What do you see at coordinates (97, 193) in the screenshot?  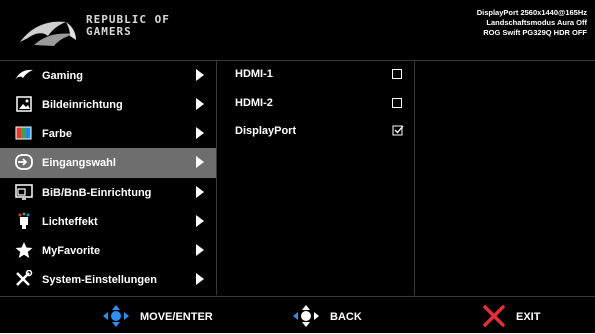 I see `menu-item-label: BiB/BnB-Einrichtung` at bounding box center [97, 193].